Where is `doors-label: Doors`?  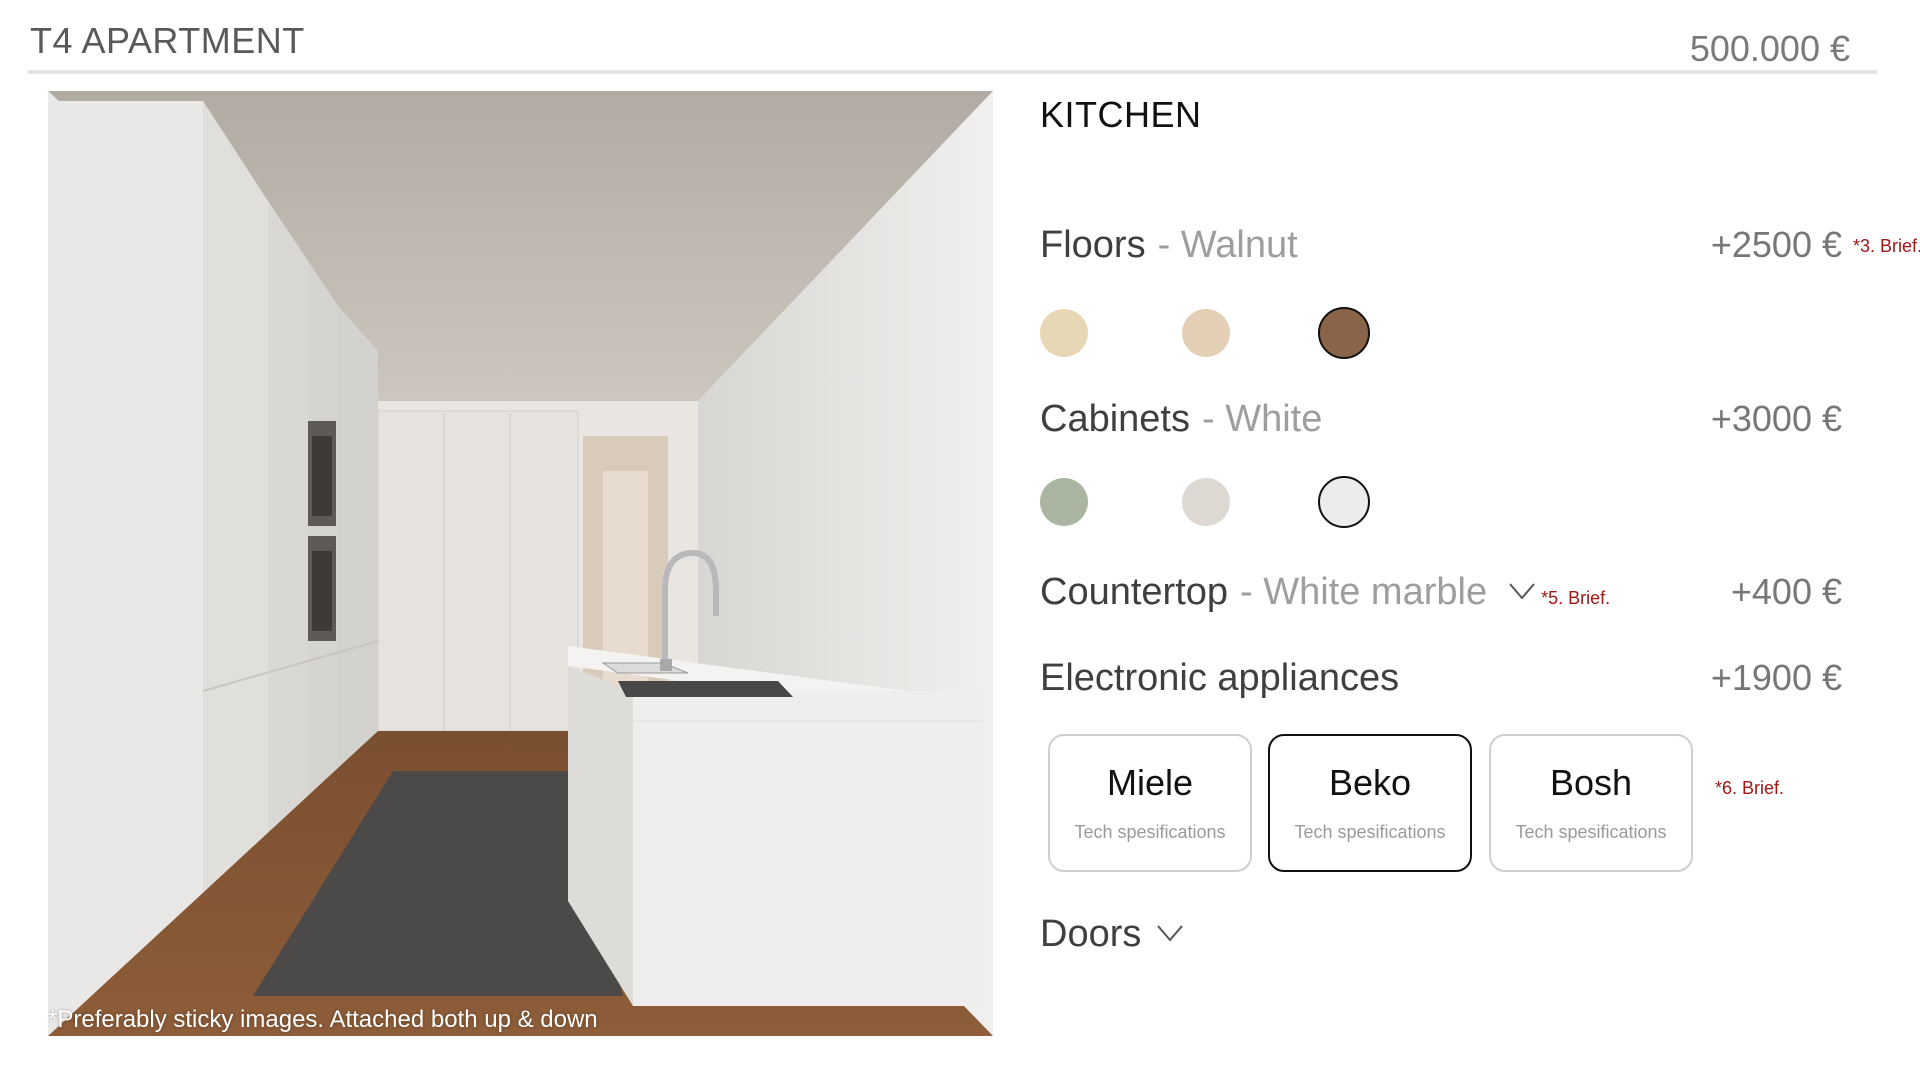 doors-label: Doors is located at coordinates (1091, 934).